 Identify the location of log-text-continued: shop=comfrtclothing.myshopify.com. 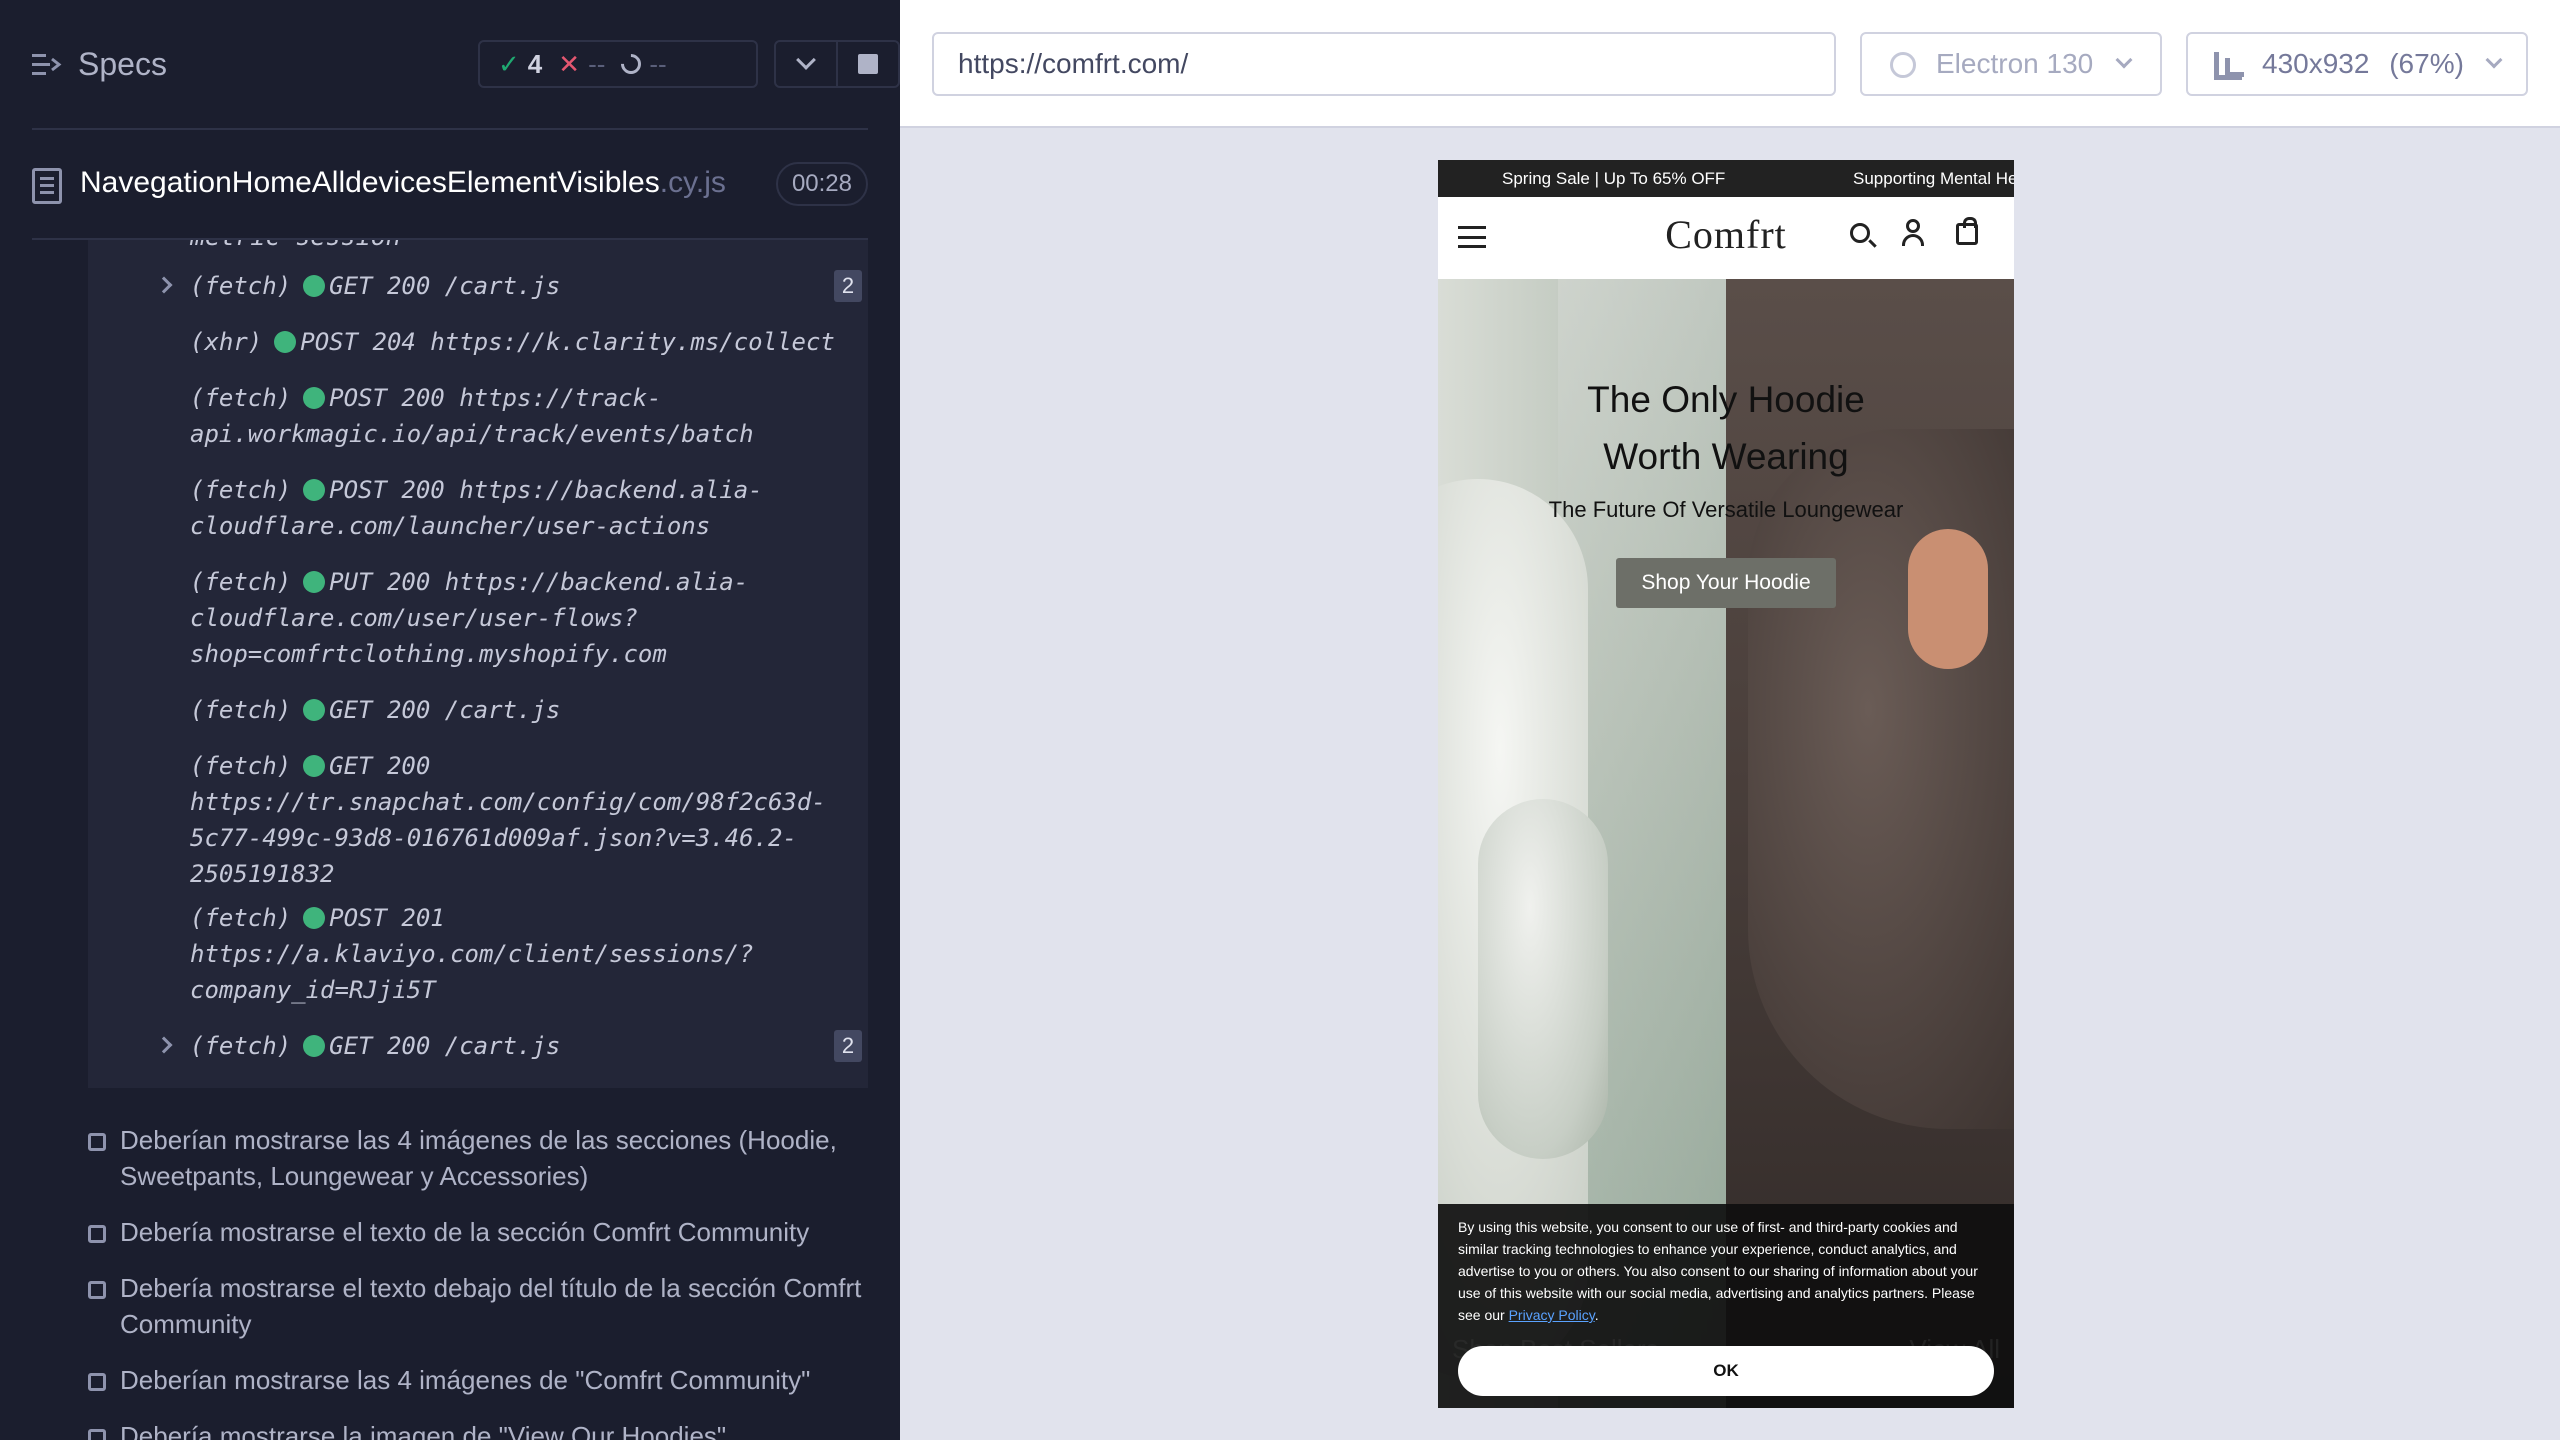
(428, 654).